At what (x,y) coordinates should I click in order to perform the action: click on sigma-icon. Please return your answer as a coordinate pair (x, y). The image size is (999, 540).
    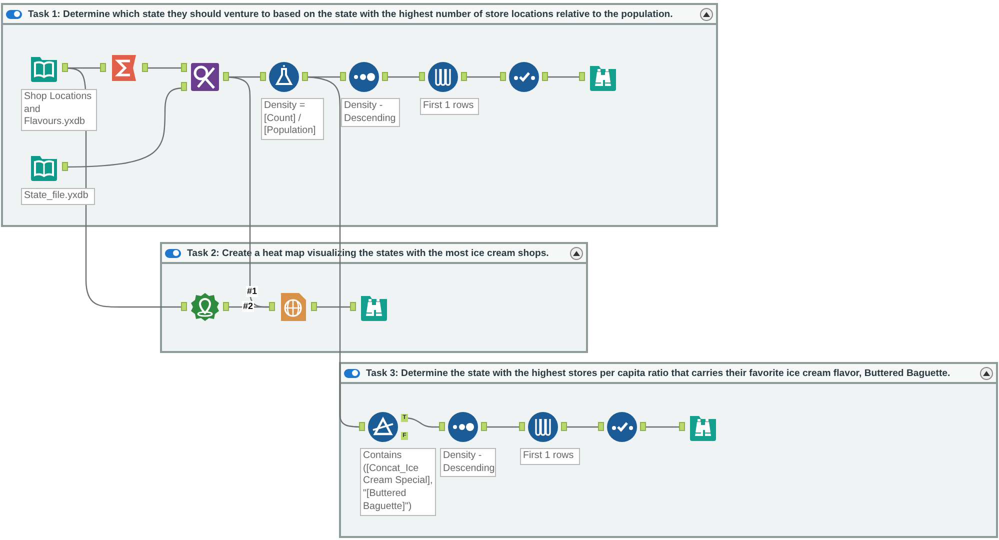
    Looking at the image, I should click on (124, 68).